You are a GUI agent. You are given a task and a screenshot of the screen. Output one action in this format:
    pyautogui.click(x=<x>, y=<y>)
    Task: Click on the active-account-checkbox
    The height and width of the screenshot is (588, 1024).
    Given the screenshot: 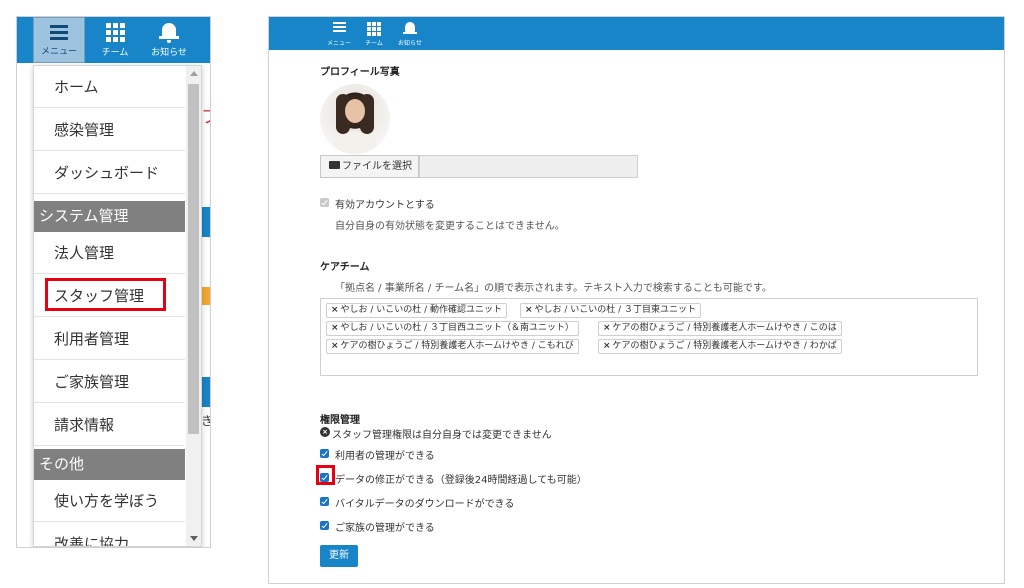 What is the action you would take?
    pyautogui.click(x=324, y=202)
    